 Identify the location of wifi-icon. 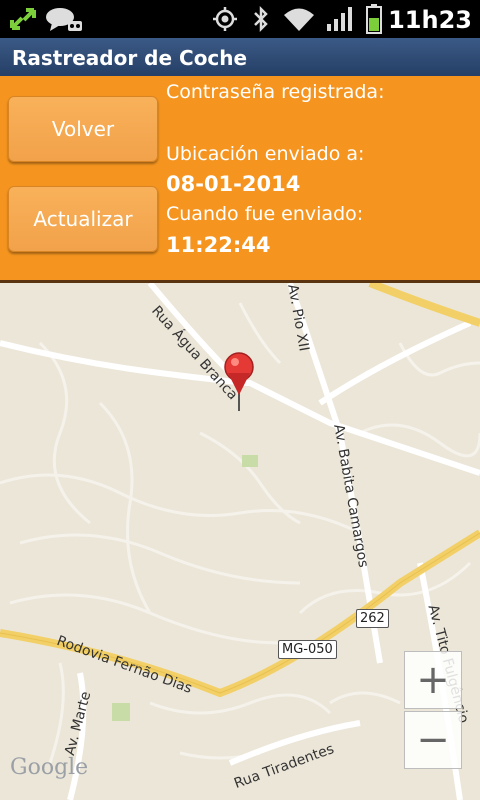
(299, 19).